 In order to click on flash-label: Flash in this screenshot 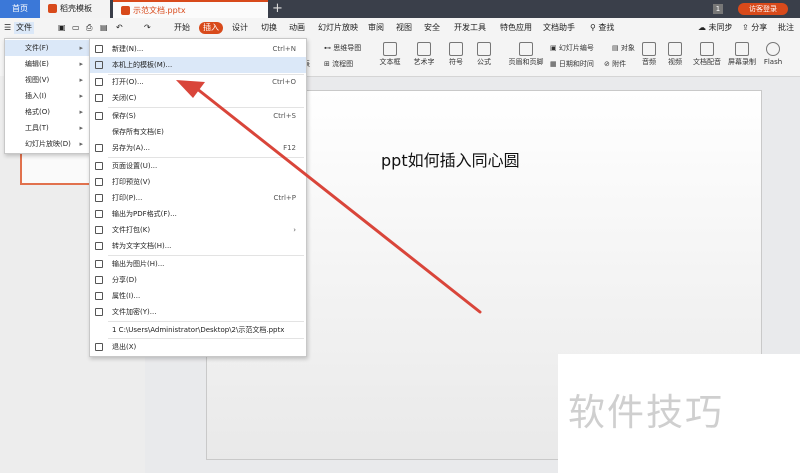, I will do `click(773, 62)`.